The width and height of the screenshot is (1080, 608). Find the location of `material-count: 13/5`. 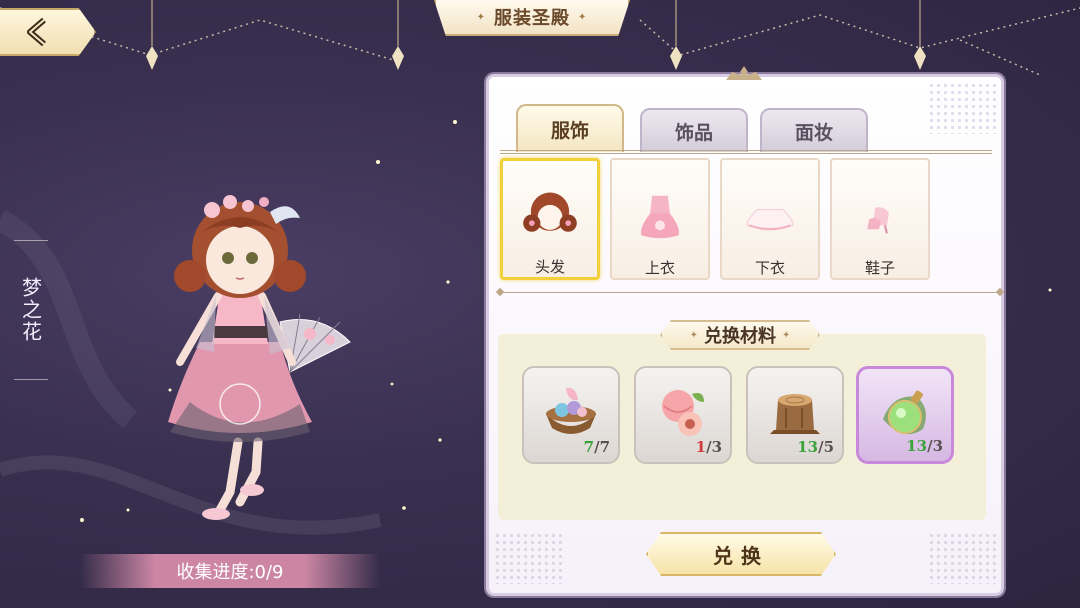

material-count: 13/5 is located at coordinates (815, 447).